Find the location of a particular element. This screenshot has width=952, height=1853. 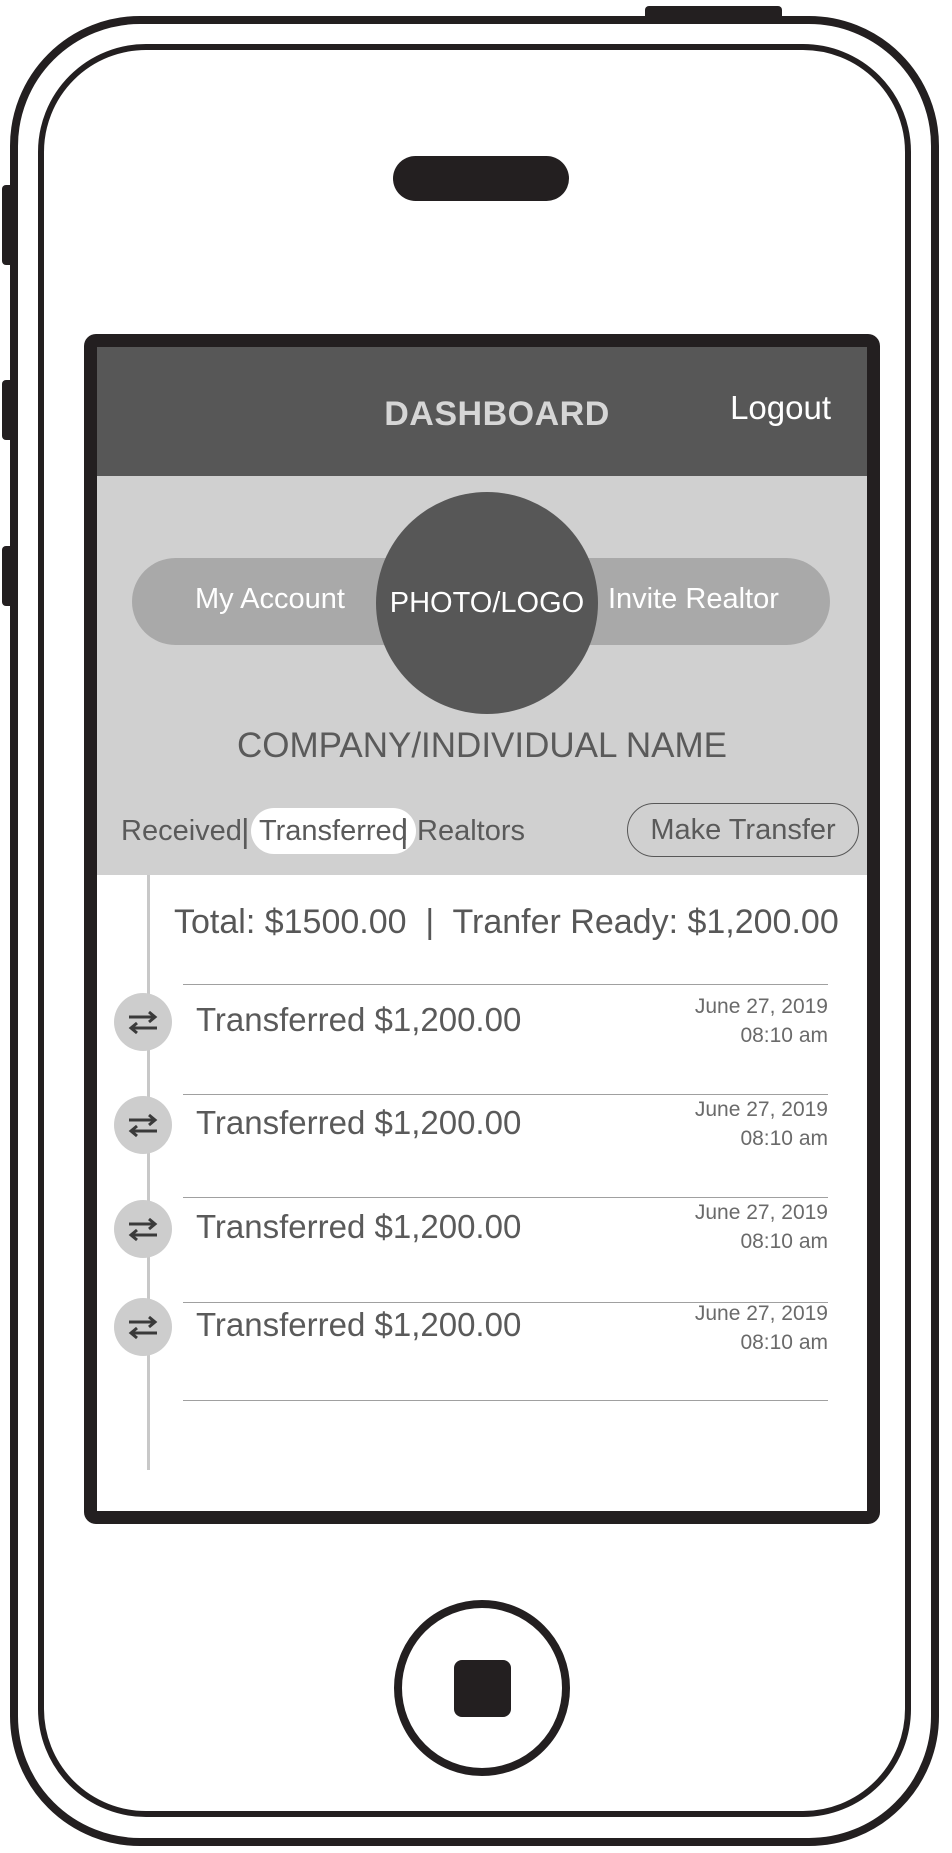

invite-realtor-link: Invite Realtor is located at coordinates (693, 599).